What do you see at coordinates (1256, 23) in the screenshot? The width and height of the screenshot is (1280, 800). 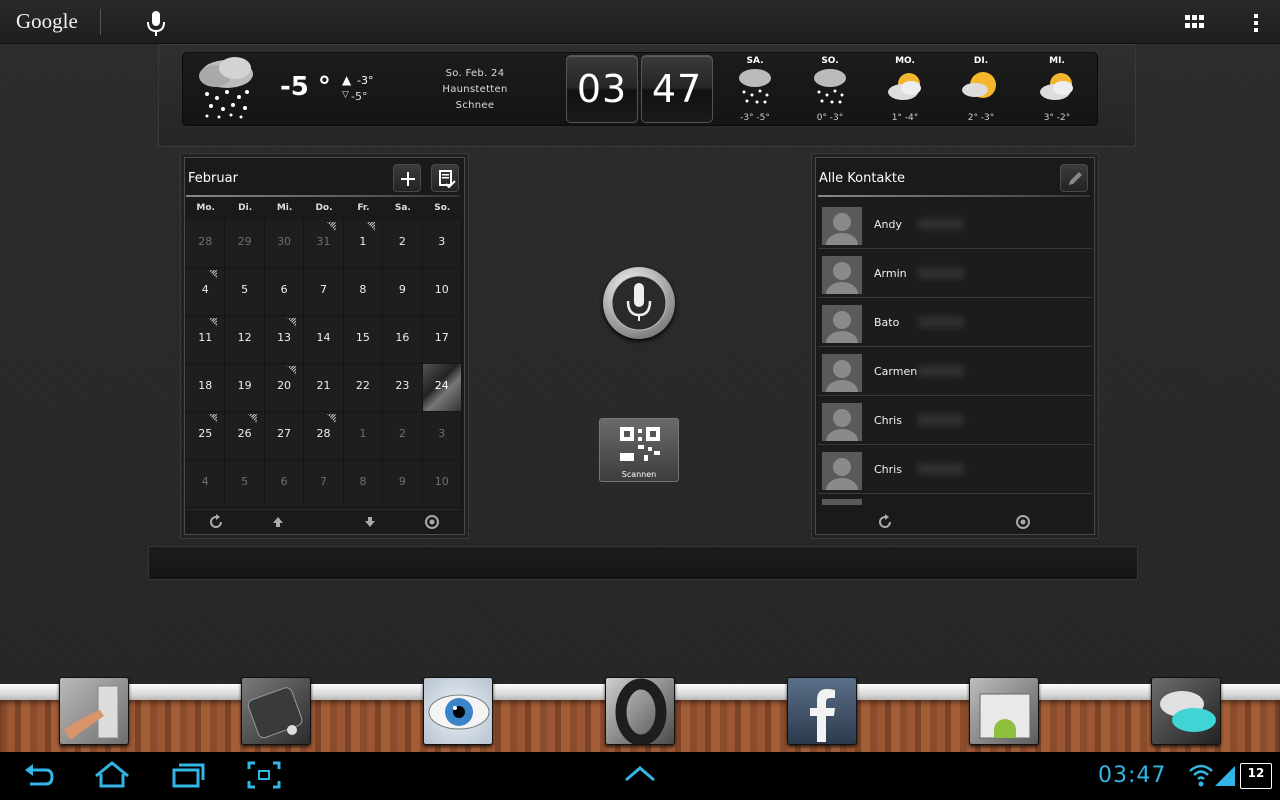 I see `overflow-menu-icon` at bounding box center [1256, 23].